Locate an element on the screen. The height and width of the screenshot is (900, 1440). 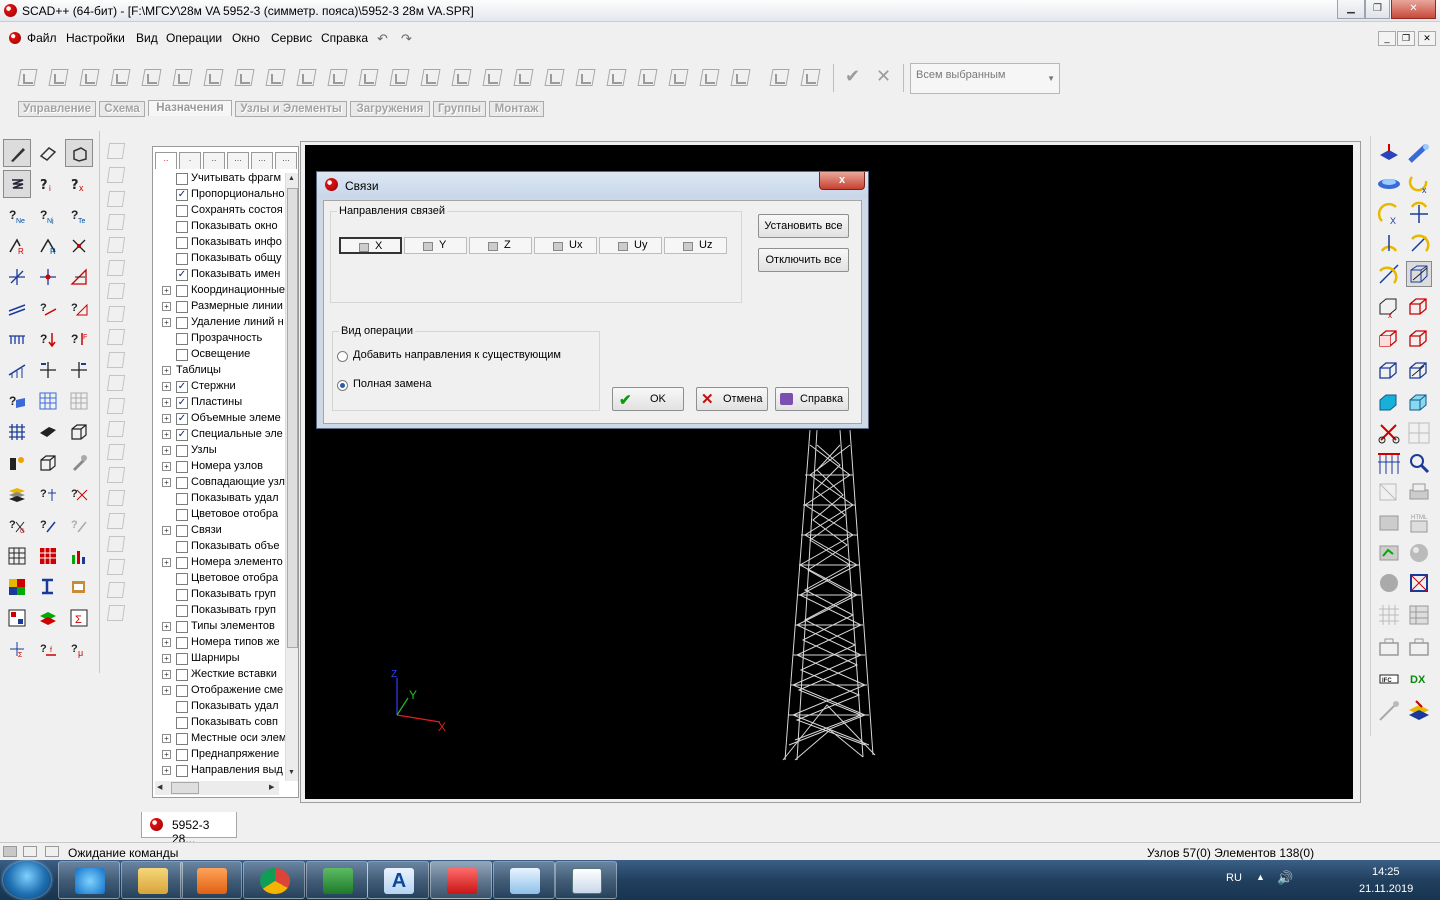
tree-horizontal-scrollbar: ◀ ▶ is located at coordinates (217, 788).